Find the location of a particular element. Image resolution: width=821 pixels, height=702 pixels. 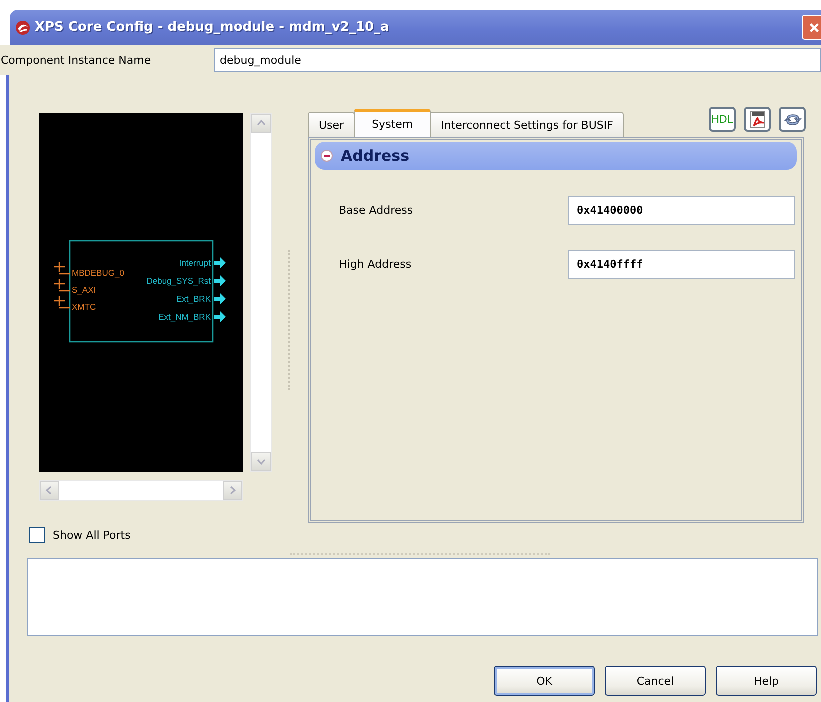

port-label: Debug_SYS_Rst is located at coordinates (178, 281).